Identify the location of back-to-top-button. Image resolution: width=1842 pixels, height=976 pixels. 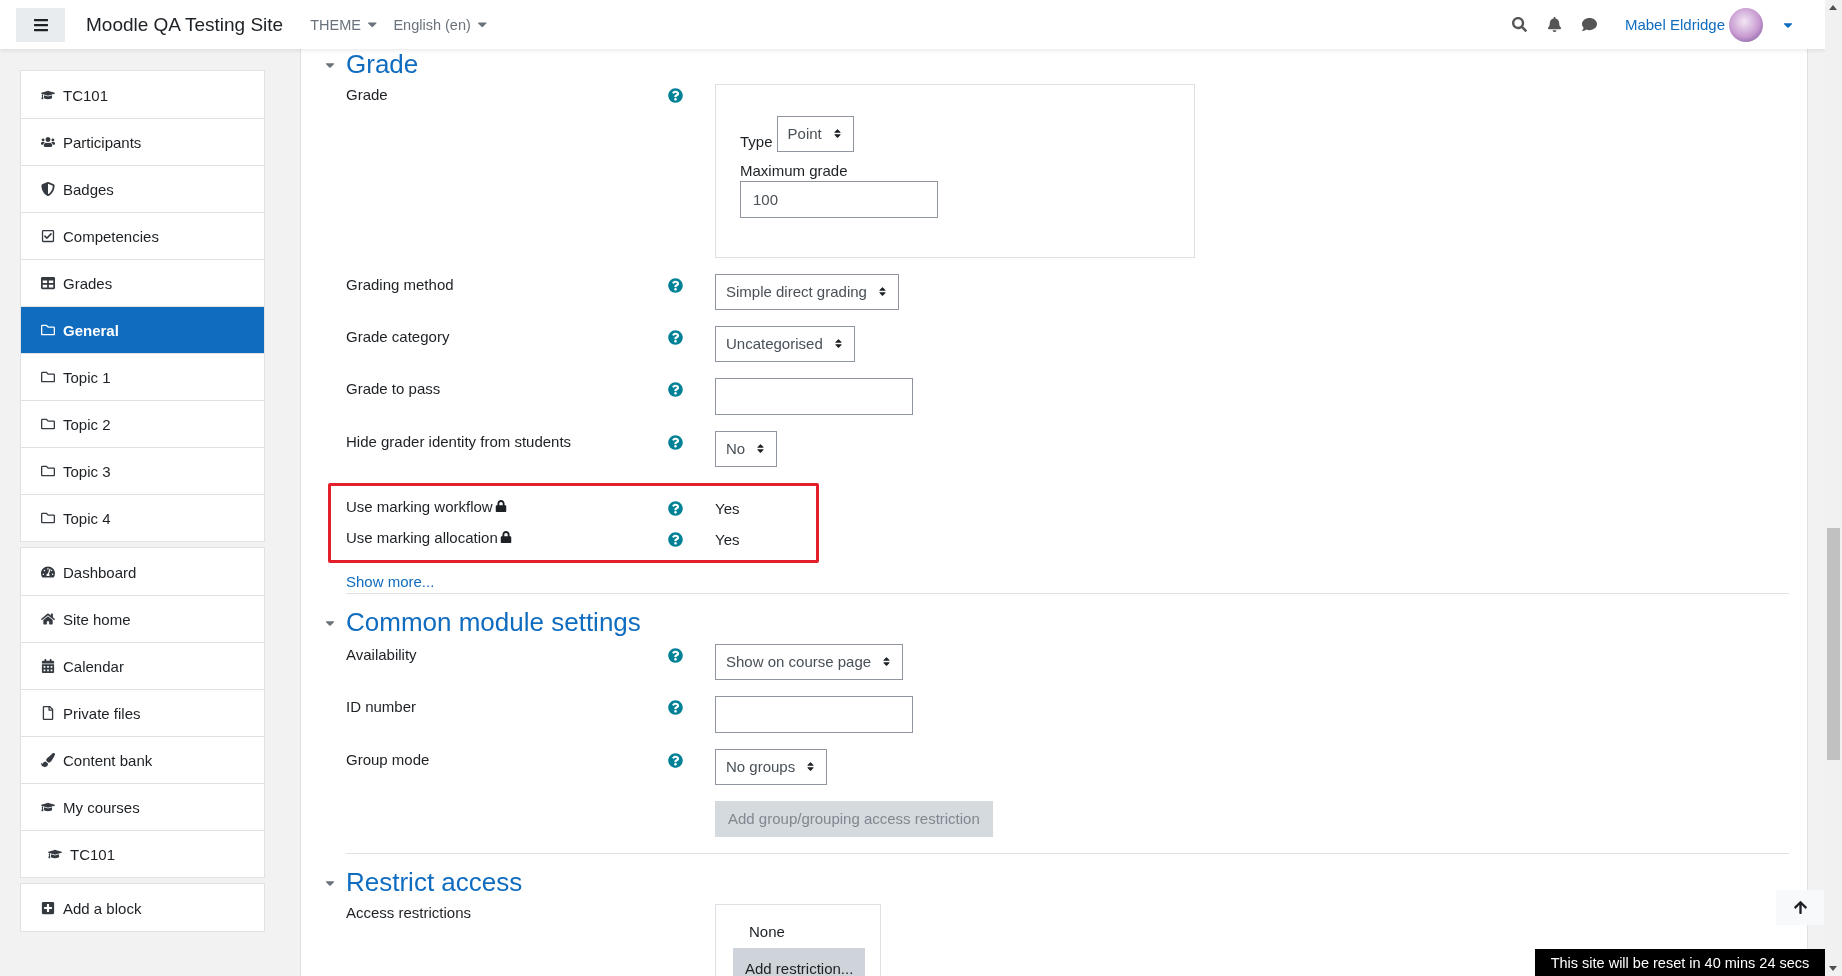
(1800, 907).